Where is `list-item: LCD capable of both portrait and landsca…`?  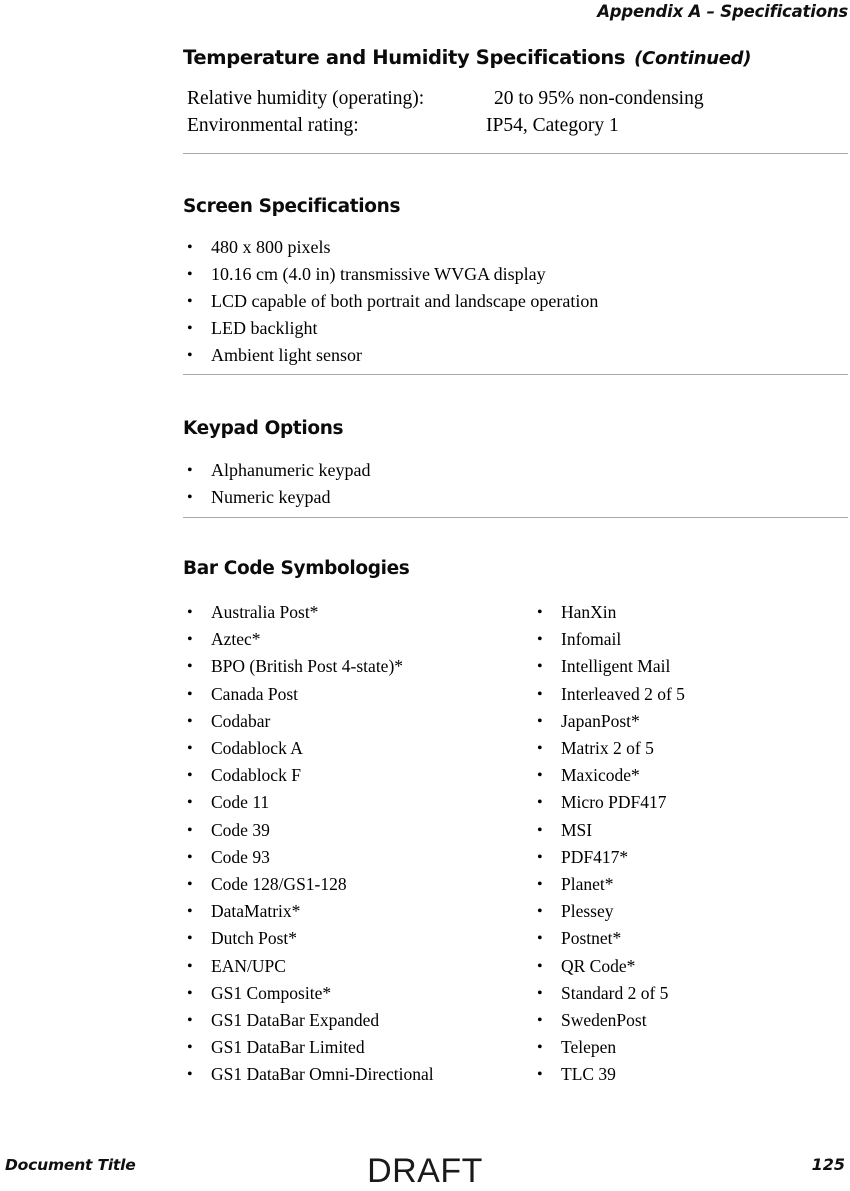
list-item: LCD capable of both portrait and landsca… is located at coordinates (515, 301).